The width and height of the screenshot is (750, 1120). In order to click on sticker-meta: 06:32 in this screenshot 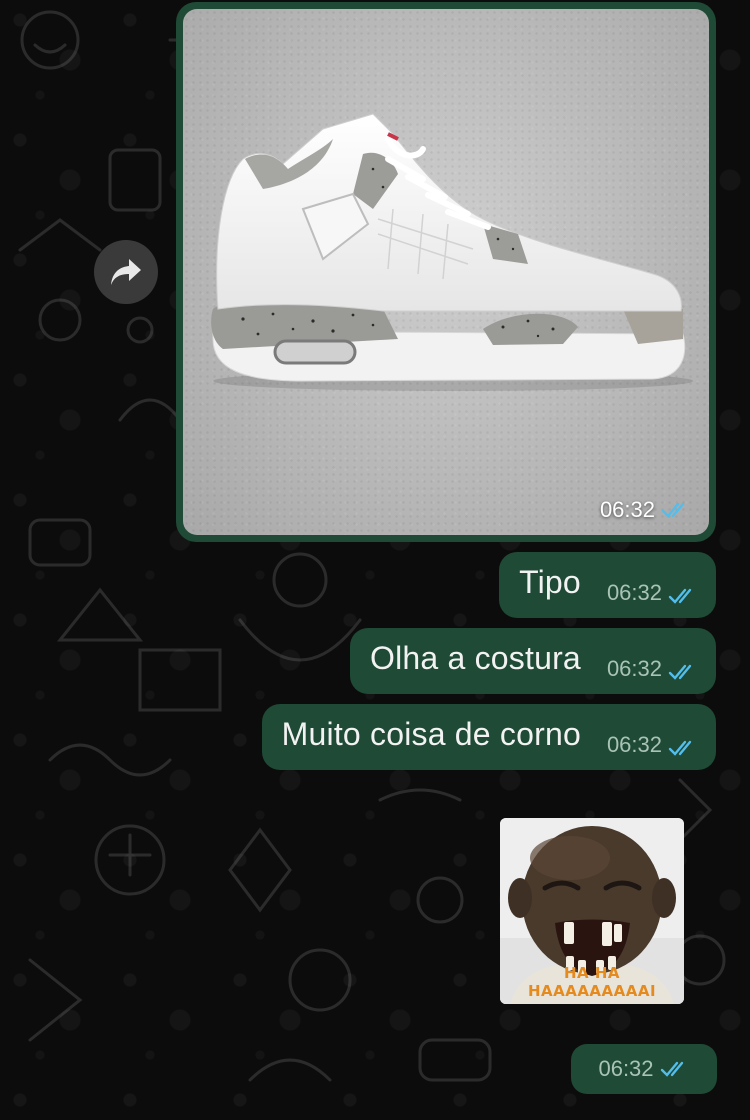, I will do `click(644, 1069)`.